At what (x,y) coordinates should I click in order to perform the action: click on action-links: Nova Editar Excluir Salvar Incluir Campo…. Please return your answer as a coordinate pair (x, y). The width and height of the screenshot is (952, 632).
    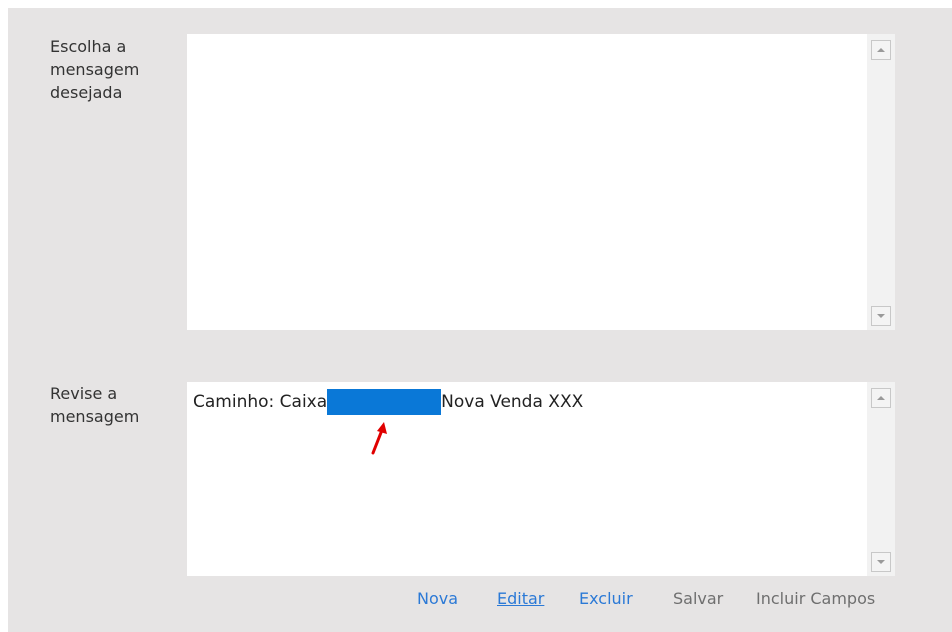
    Looking at the image, I should click on (480, 600).